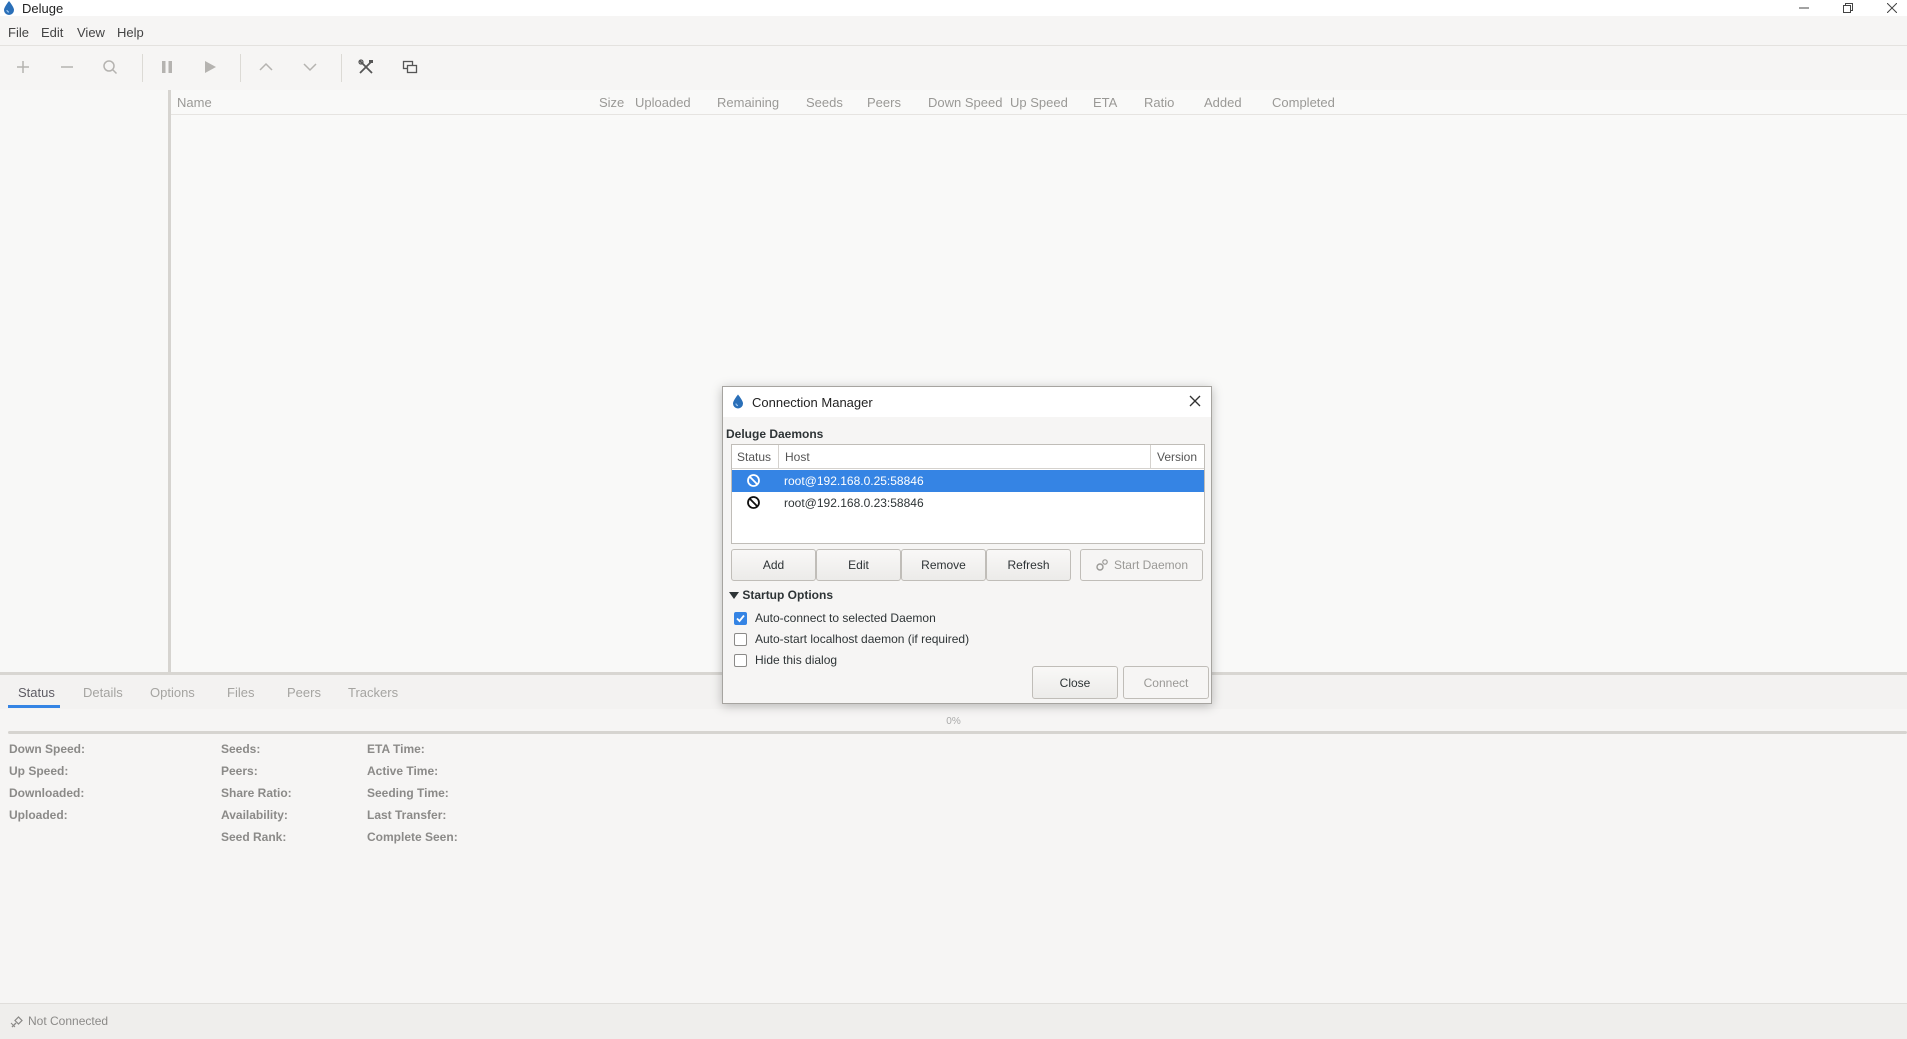 This screenshot has width=1907, height=1039. Describe the element at coordinates (1105, 102) in the screenshot. I see `column-eta: ETA` at that location.